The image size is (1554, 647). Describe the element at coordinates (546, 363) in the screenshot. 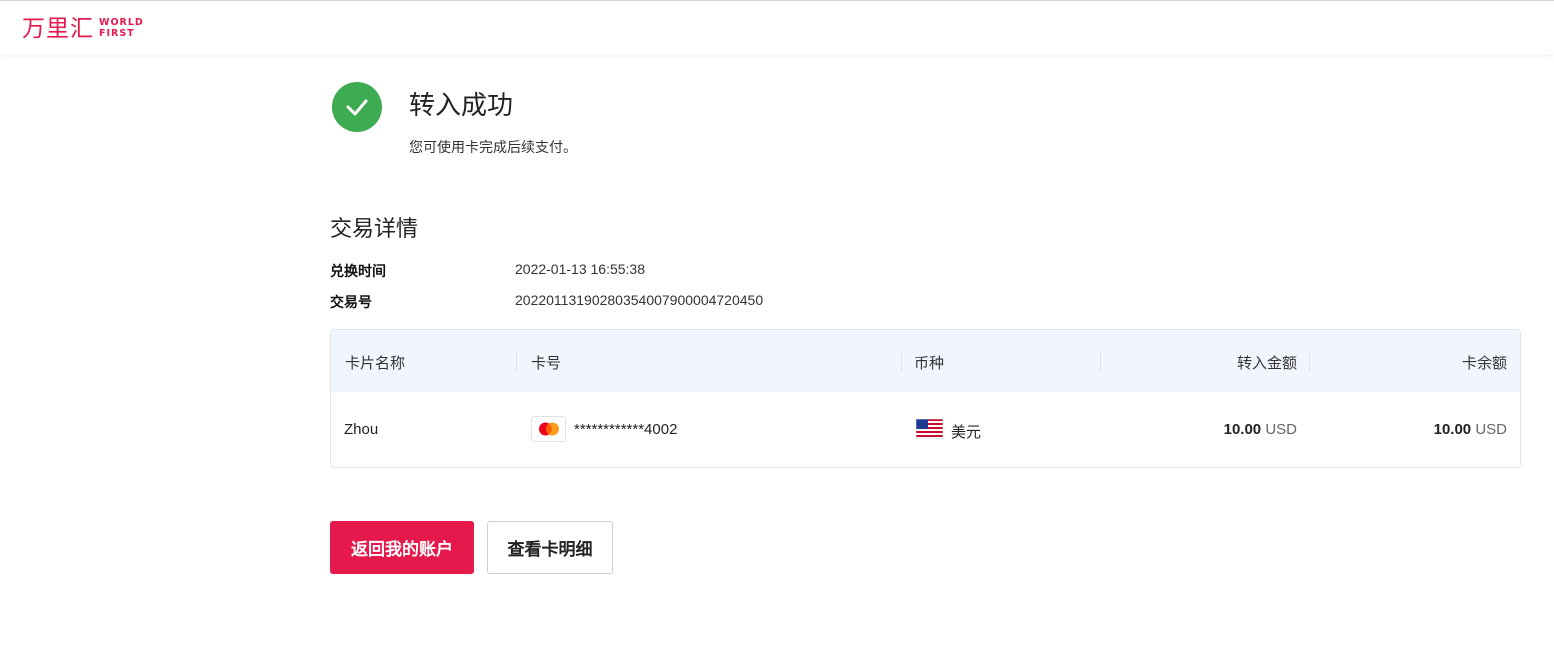

I see `column-card-number: 卡号` at that location.